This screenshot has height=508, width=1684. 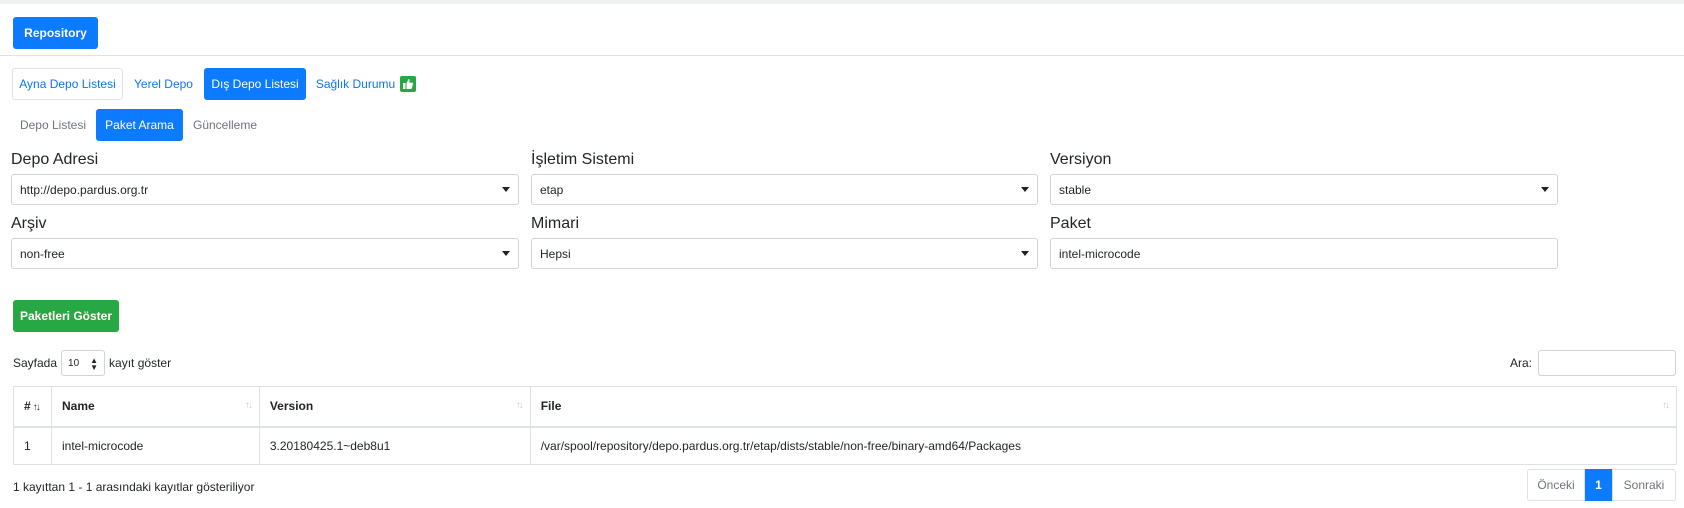 I want to click on arch-select: Hepsi, so click(x=784, y=253).